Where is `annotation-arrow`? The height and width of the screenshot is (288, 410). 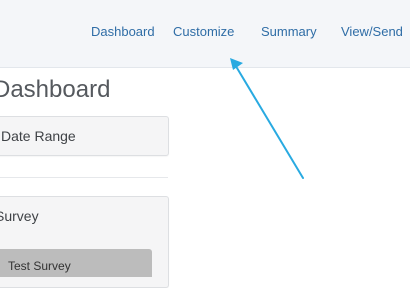
annotation-arrow is located at coordinates (267, 118).